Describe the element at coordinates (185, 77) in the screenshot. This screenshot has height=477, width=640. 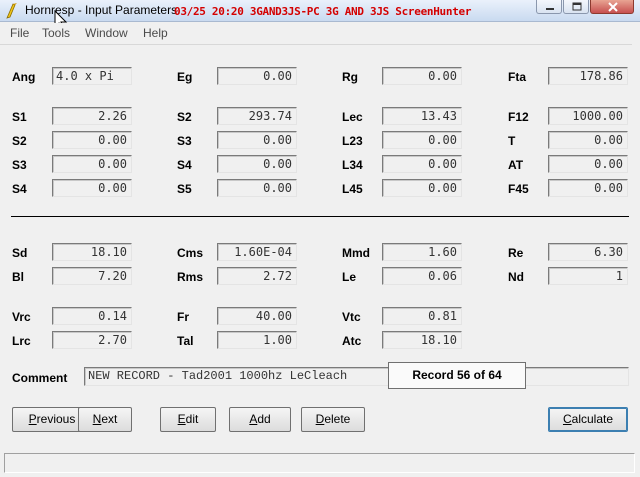
I see `param-label-eg: Eg` at that location.